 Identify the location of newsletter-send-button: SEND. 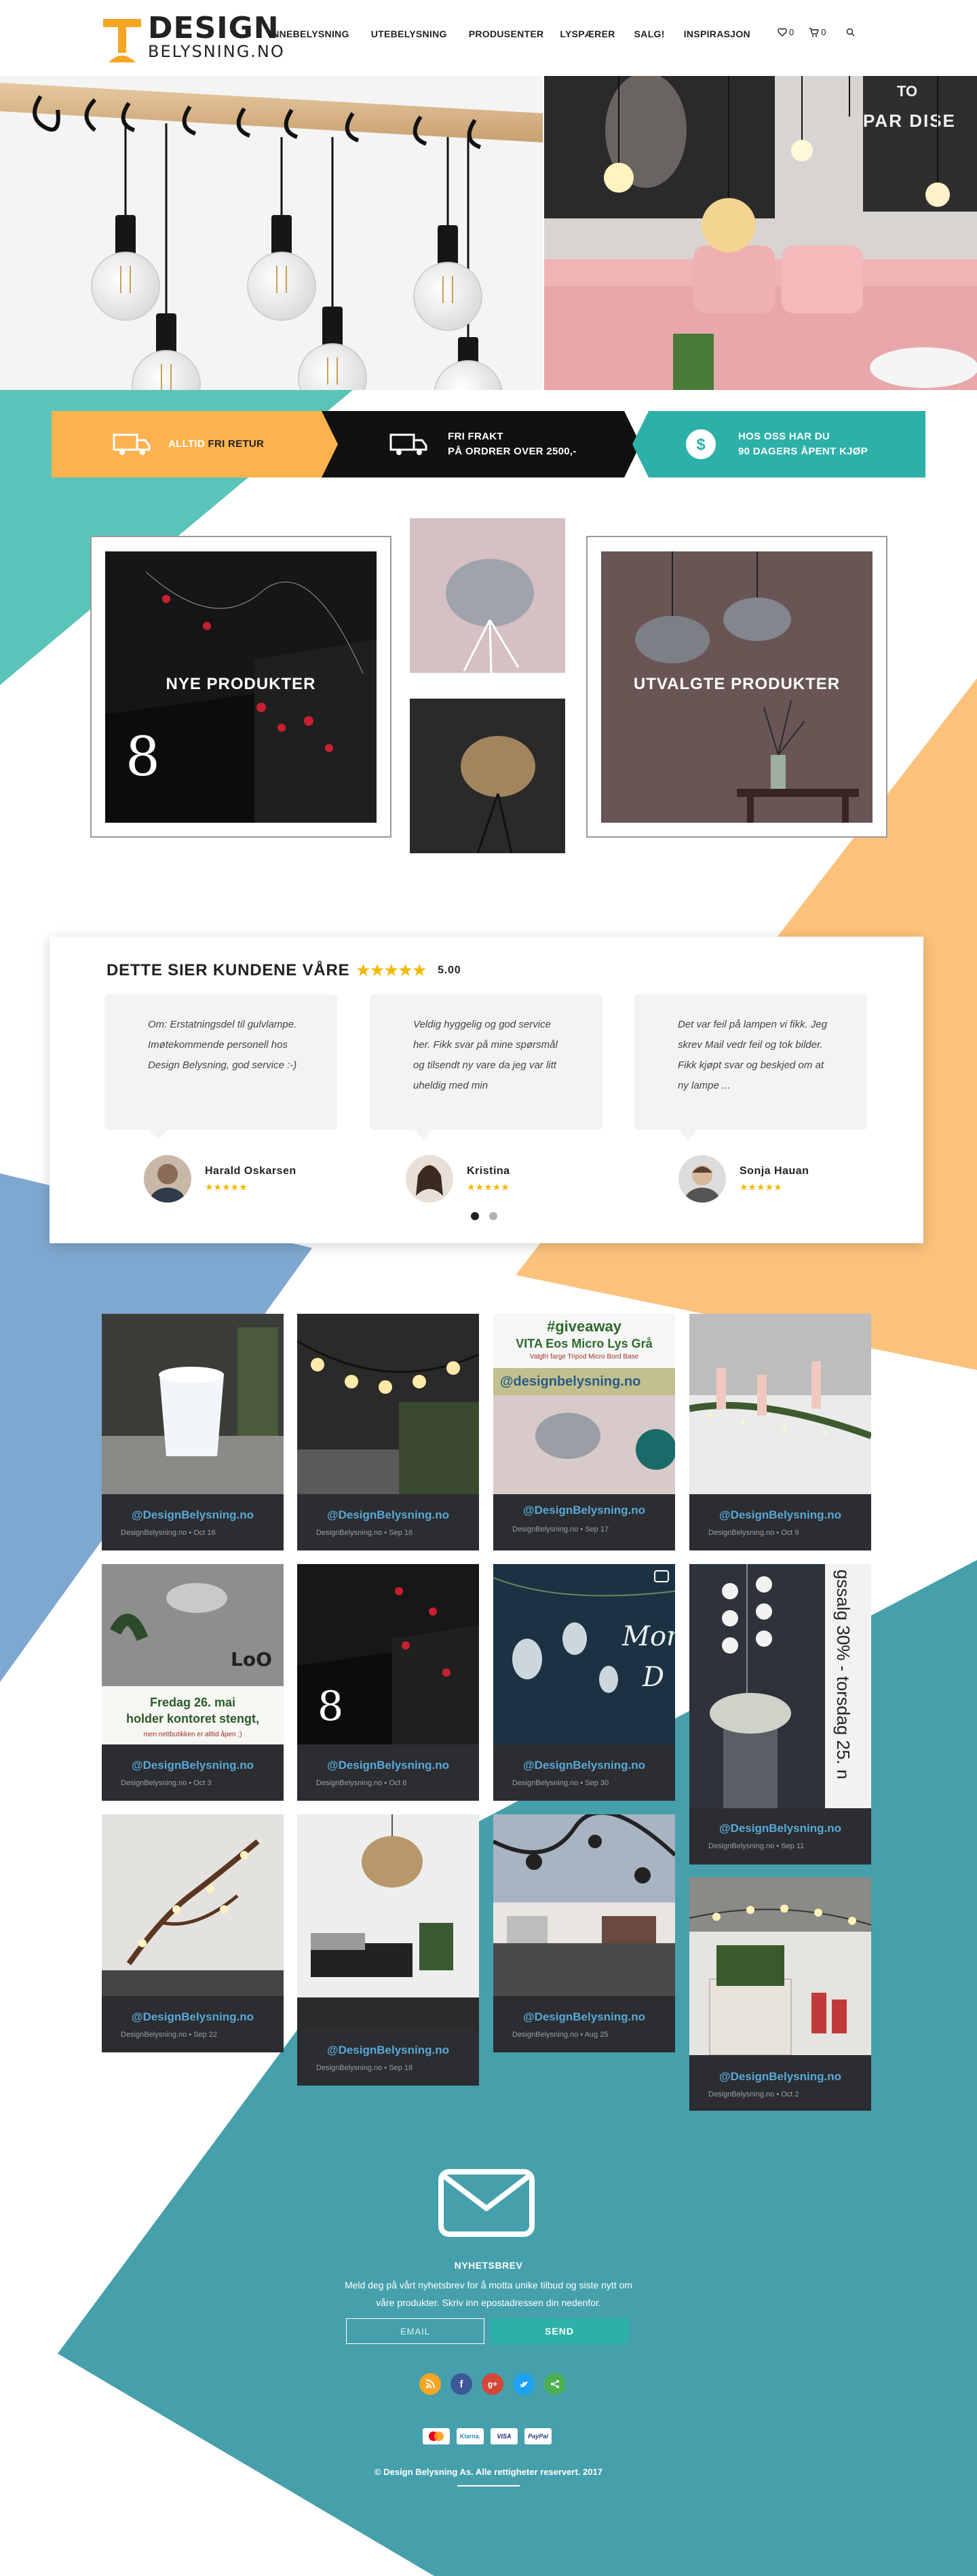
(560, 2331).